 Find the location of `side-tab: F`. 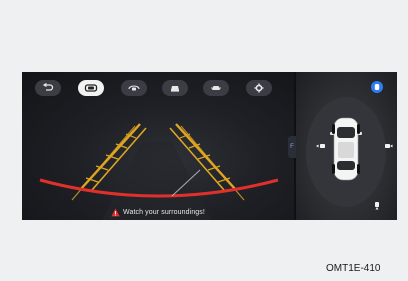

side-tab: F is located at coordinates (292, 147).